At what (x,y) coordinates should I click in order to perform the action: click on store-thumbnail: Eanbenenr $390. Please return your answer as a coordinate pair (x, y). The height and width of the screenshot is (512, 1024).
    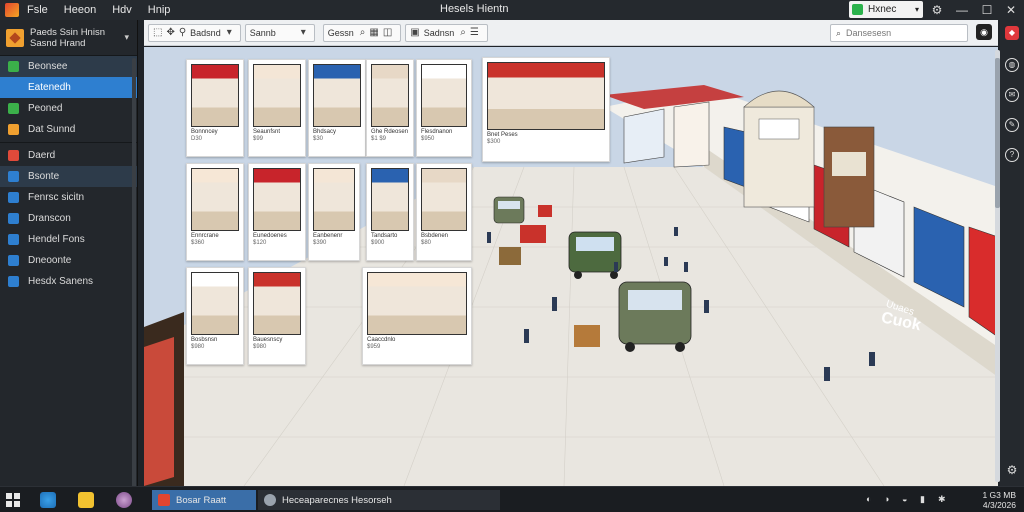
    Looking at the image, I should click on (334, 212).